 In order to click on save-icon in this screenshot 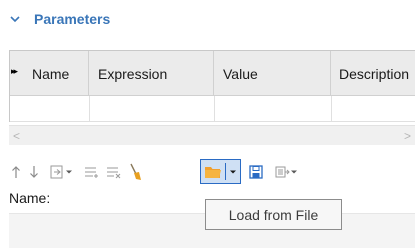, I will do `click(256, 172)`.